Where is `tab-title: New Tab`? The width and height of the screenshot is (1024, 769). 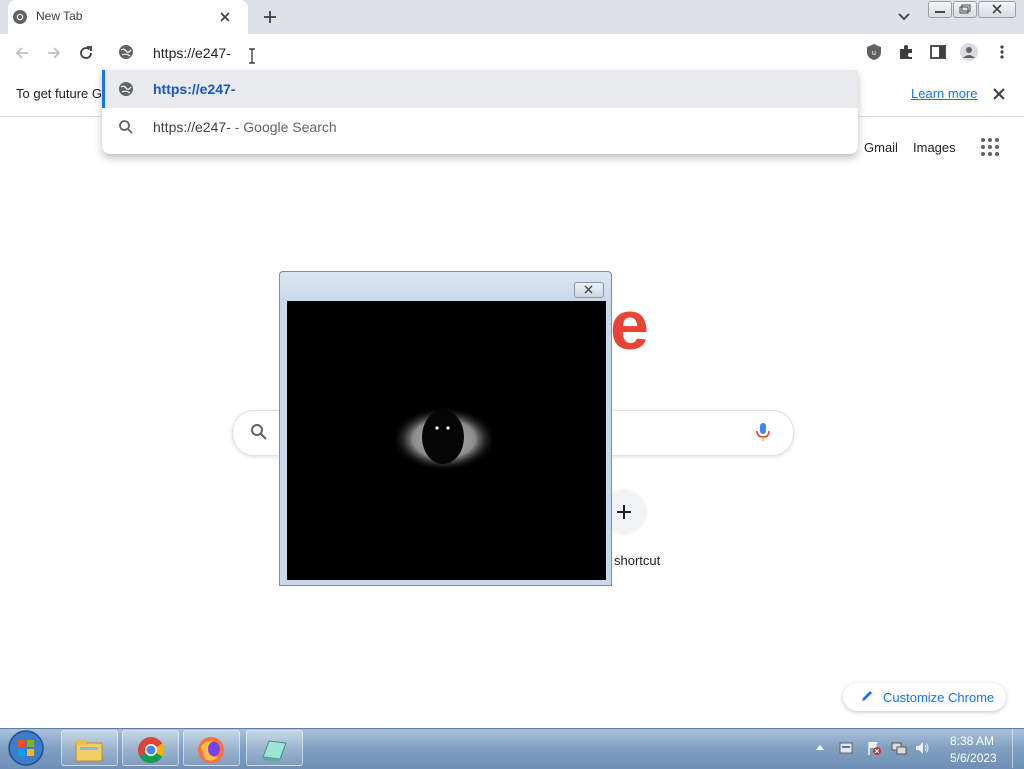 tab-title: New Tab is located at coordinates (59, 16).